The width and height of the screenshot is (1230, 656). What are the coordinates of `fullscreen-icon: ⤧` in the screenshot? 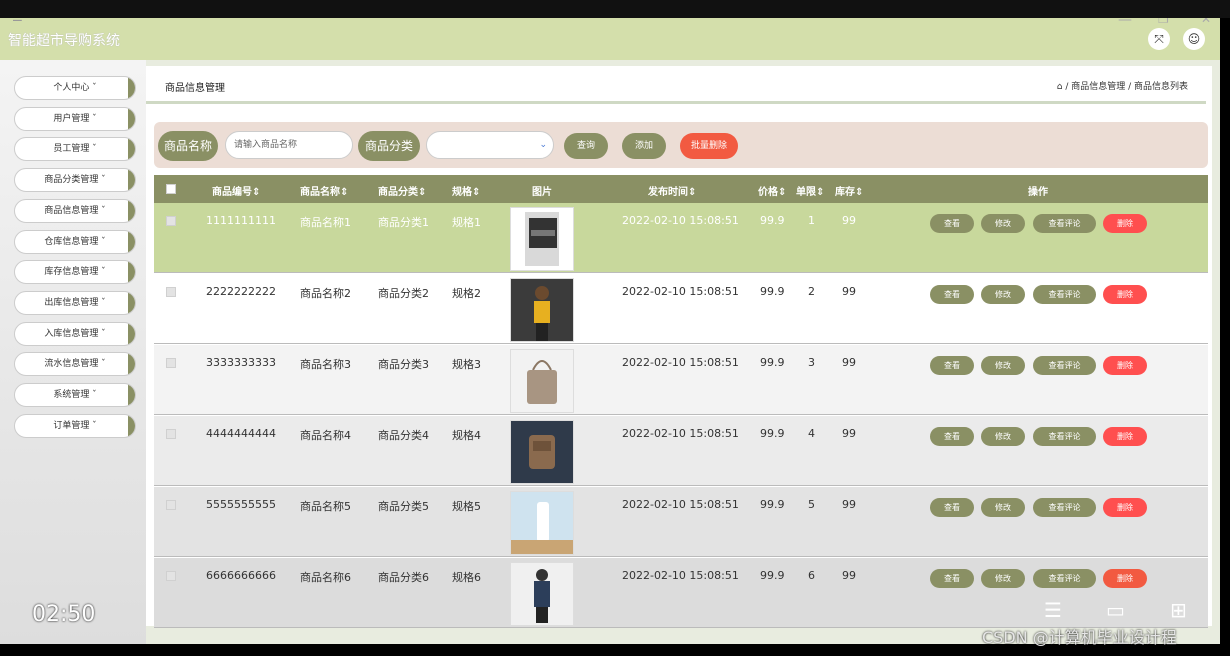 It's located at (1159, 39).